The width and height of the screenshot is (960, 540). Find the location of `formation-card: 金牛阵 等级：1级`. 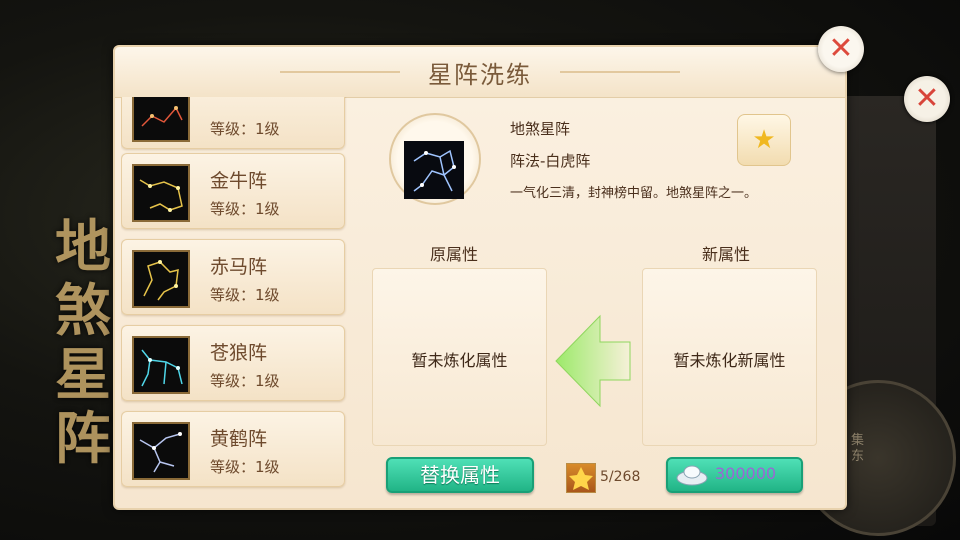

formation-card: 金牛阵 等级：1级 is located at coordinates (233, 191).